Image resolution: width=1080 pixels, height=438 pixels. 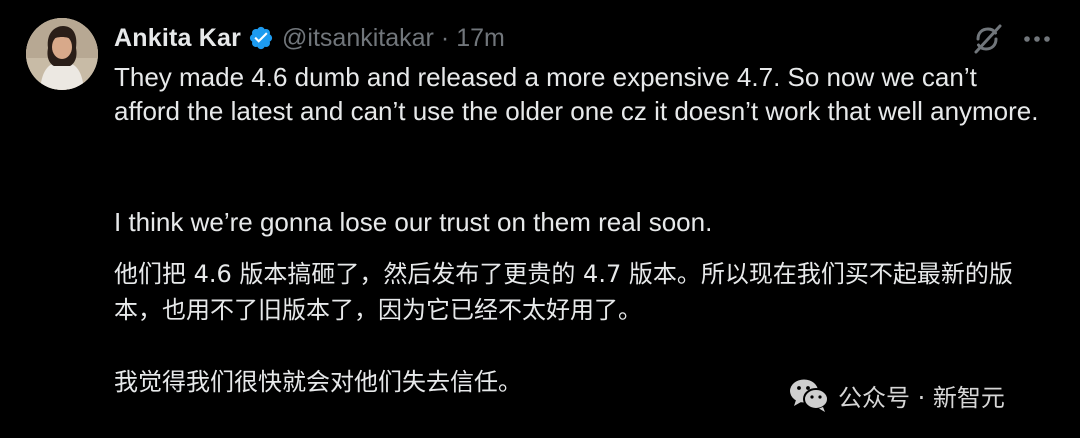 What do you see at coordinates (358, 38) in the screenshot?
I see `author-handle: @itsankitakar` at bounding box center [358, 38].